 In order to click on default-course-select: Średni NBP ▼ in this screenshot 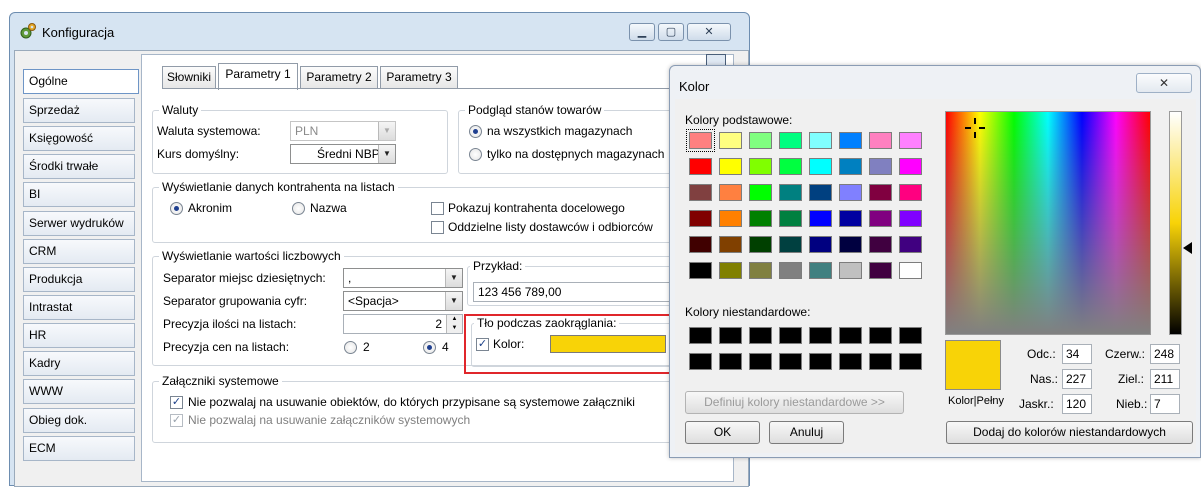, I will do `click(343, 154)`.